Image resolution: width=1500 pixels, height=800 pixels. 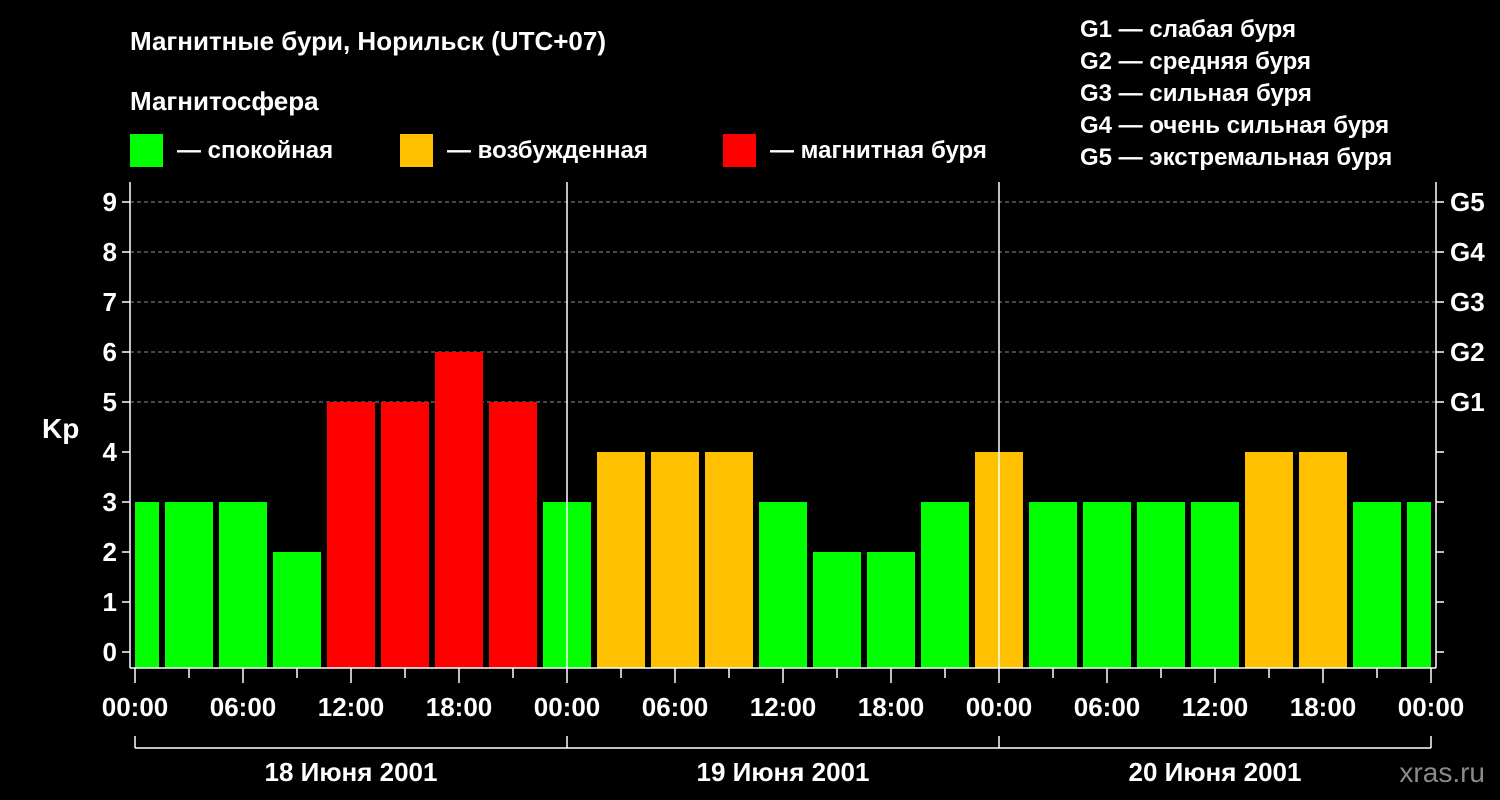 I want to click on legend-label-0: — спокойная, so click(x=255, y=150).